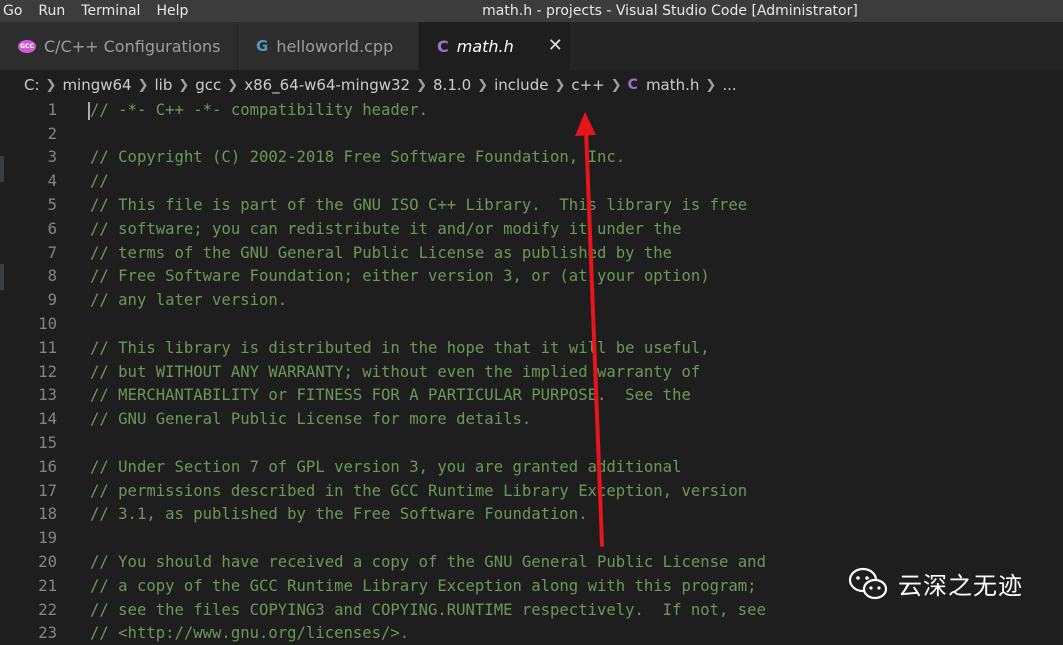  What do you see at coordinates (47, 514) in the screenshot?
I see `line-number: 18` at bounding box center [47, 514].